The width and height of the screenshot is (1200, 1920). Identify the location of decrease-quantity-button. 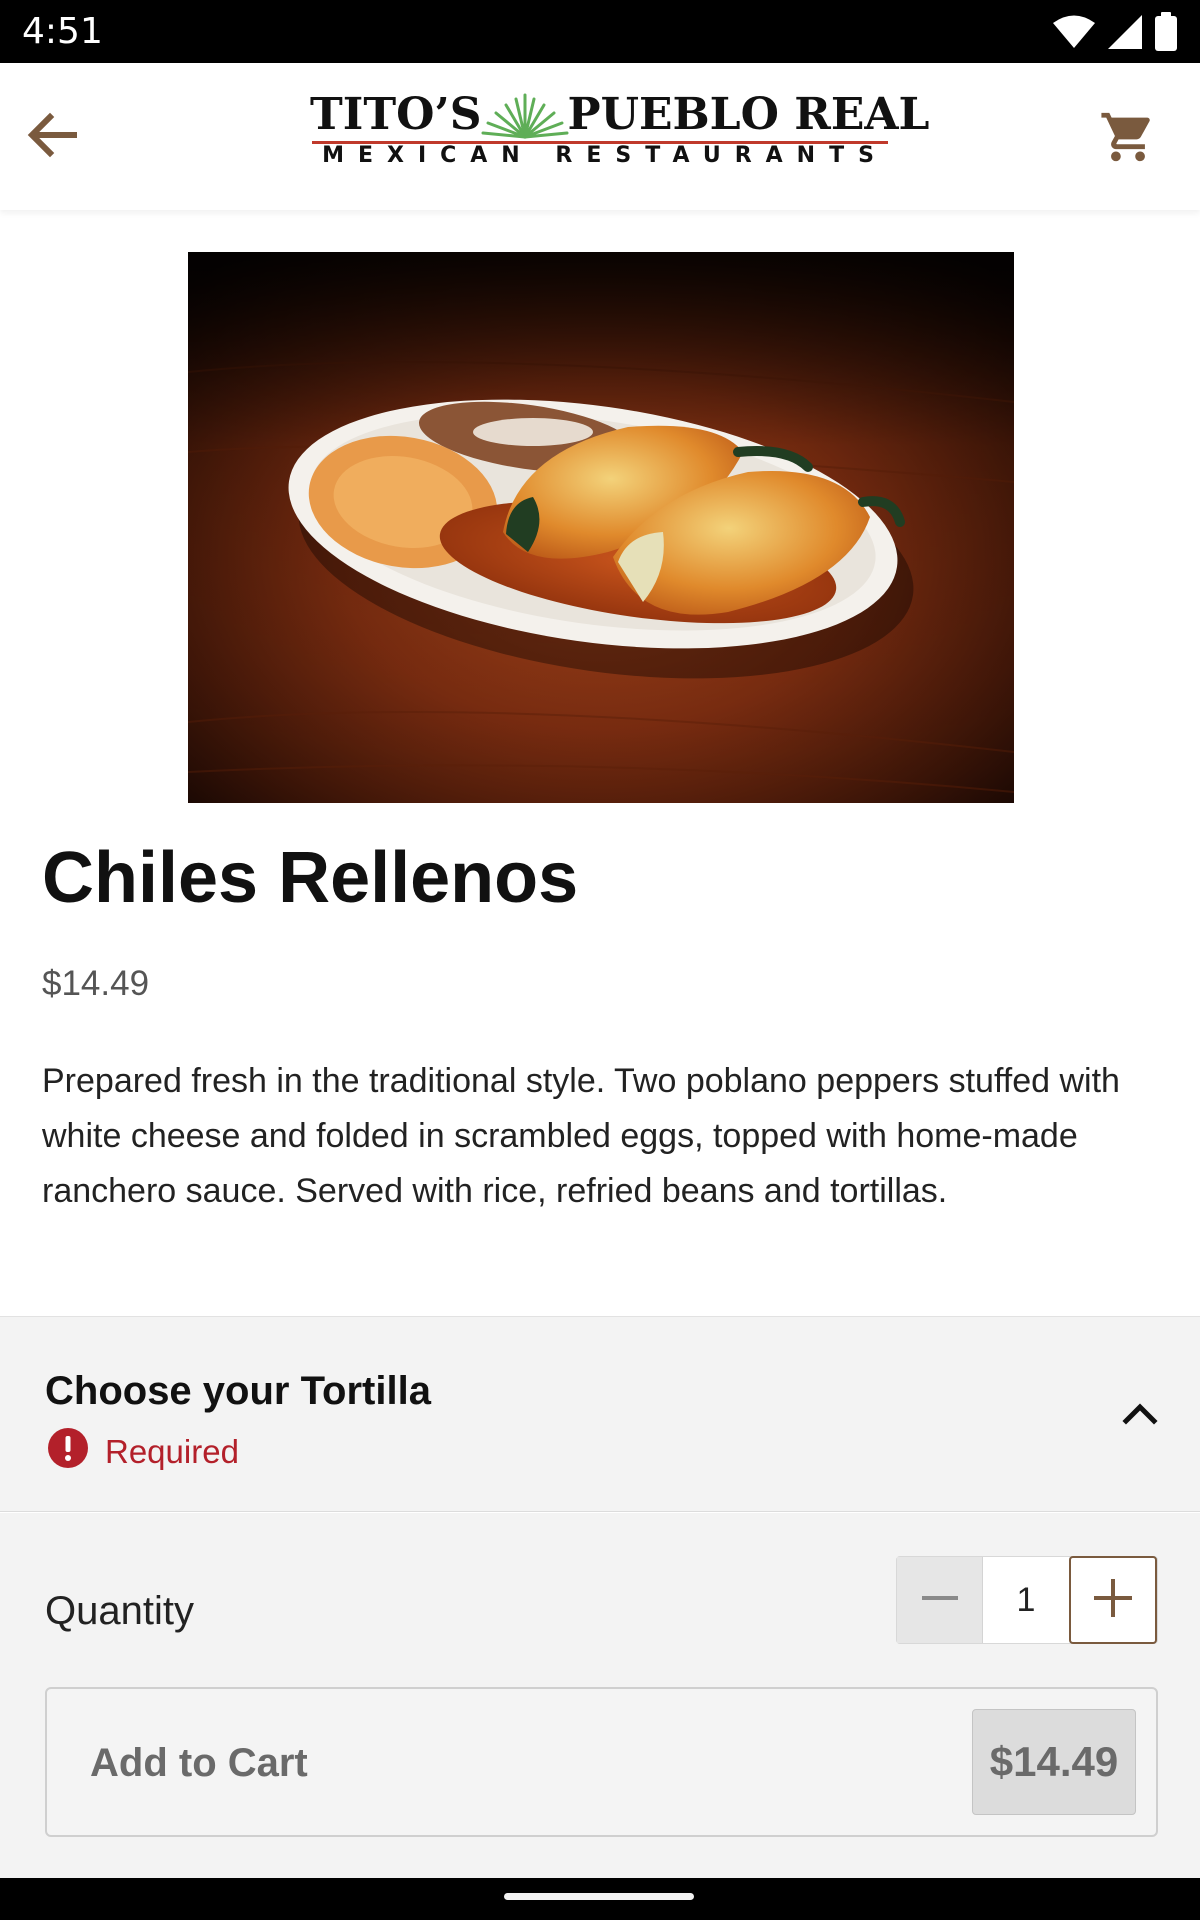
(940, 1600).